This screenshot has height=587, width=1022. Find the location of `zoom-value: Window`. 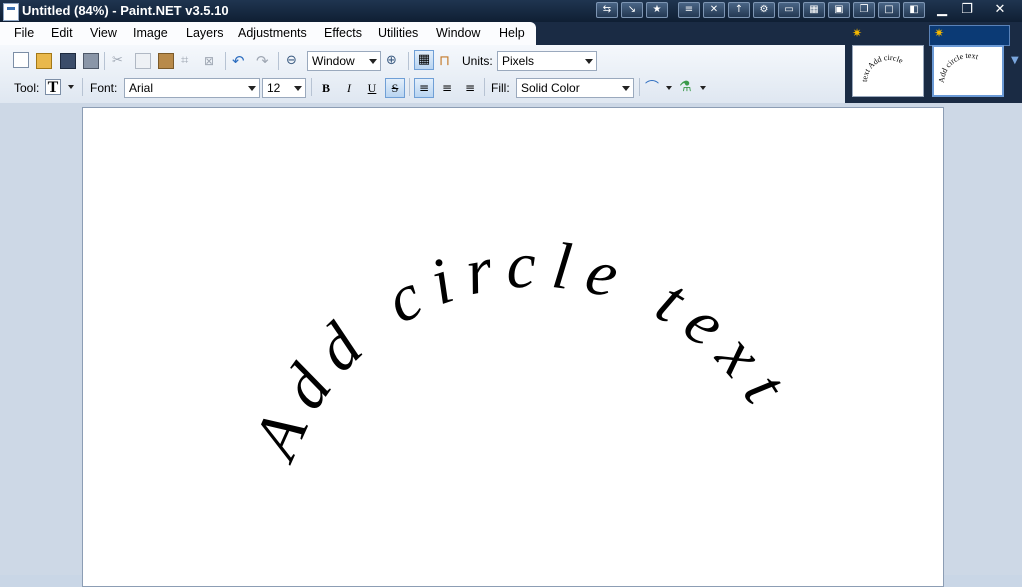

zoom-value: Window is located at coordinates (333, 61).